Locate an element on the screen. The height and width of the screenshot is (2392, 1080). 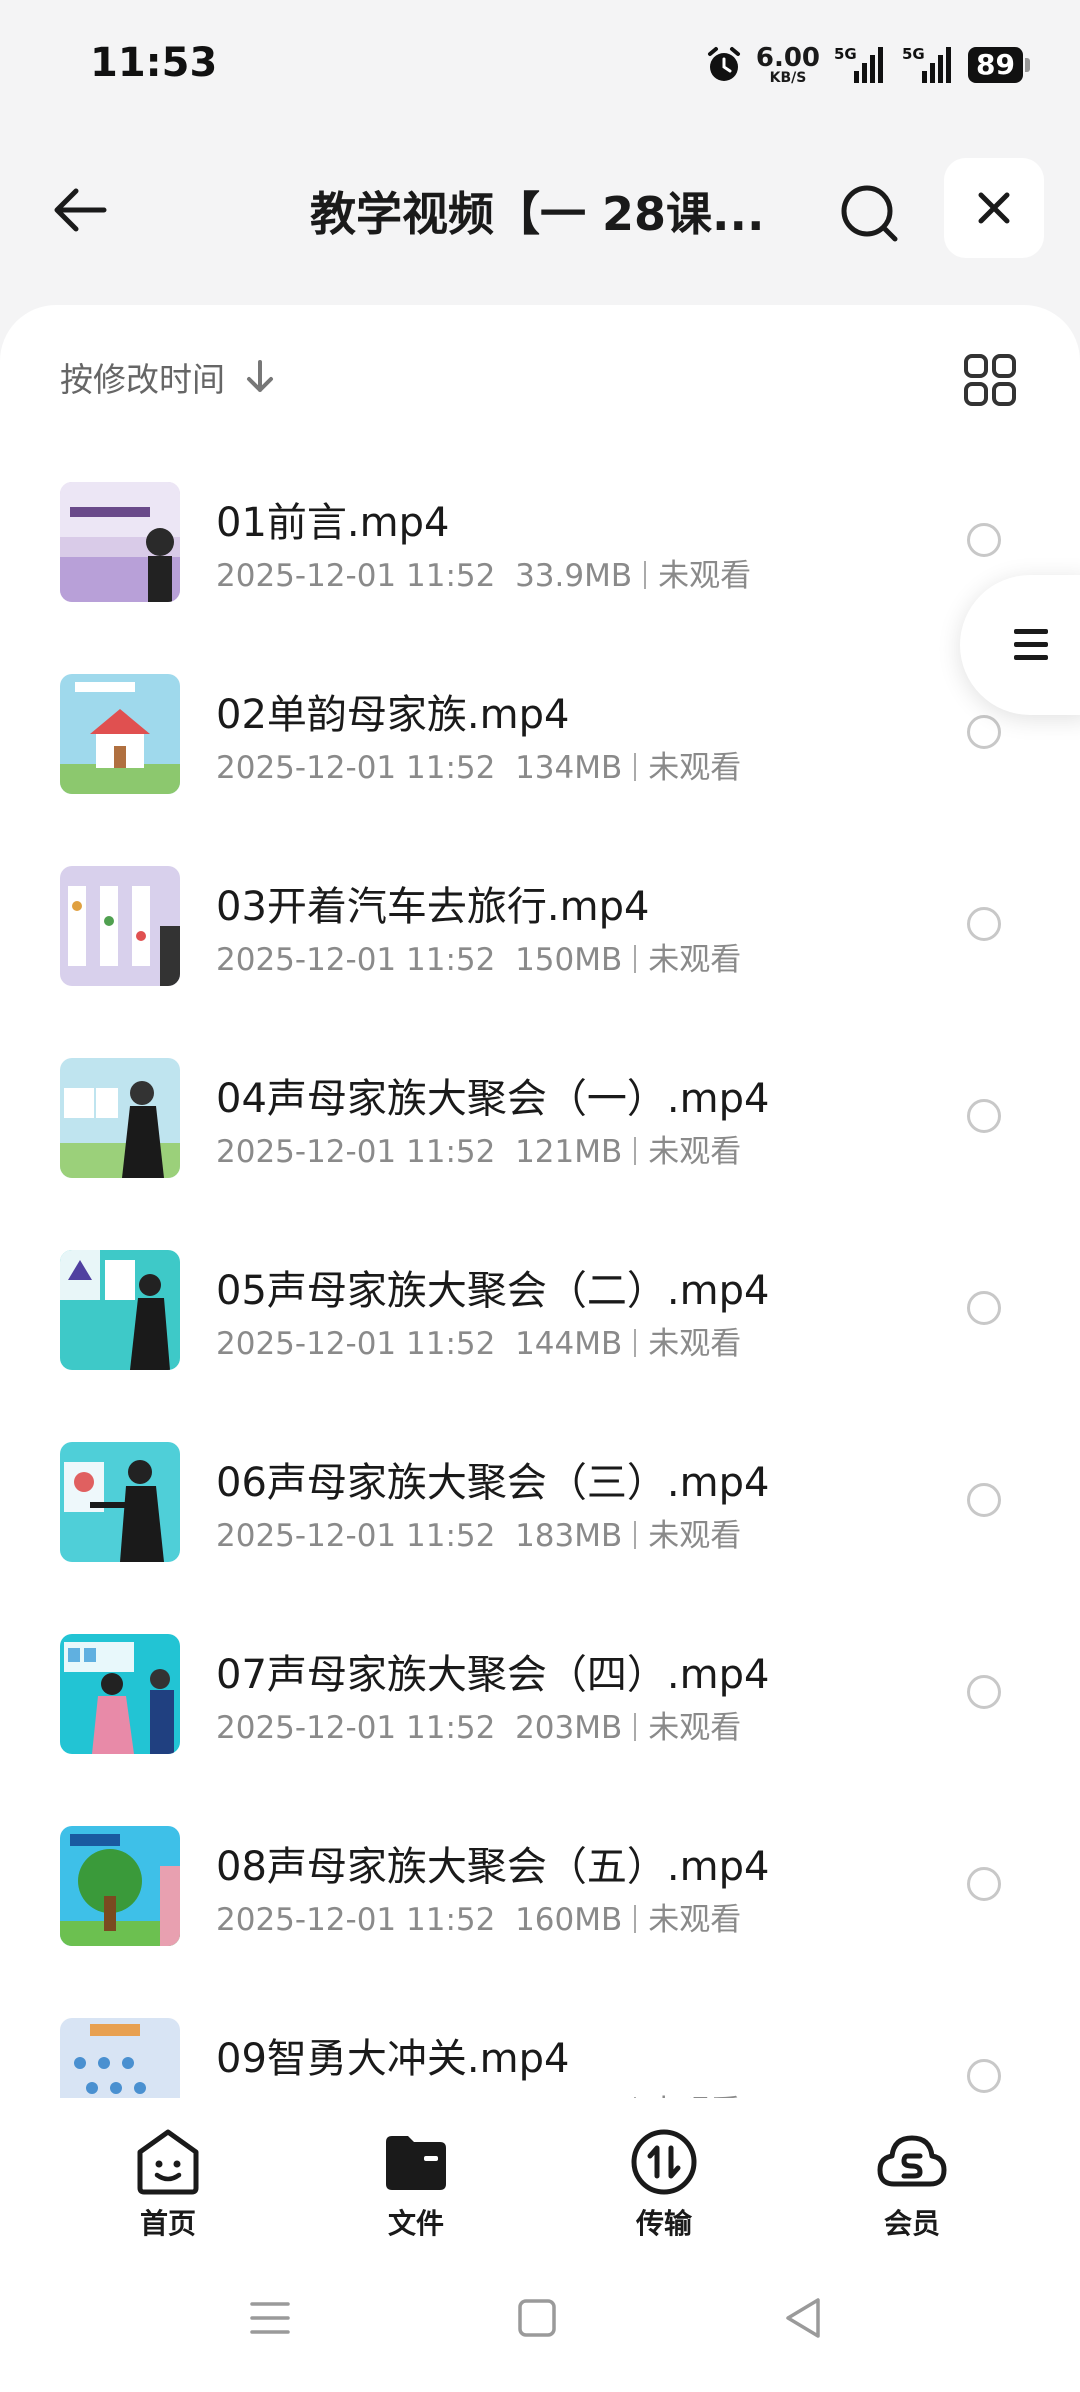
status-time: 11:53 is located at coordinates (154, 63).